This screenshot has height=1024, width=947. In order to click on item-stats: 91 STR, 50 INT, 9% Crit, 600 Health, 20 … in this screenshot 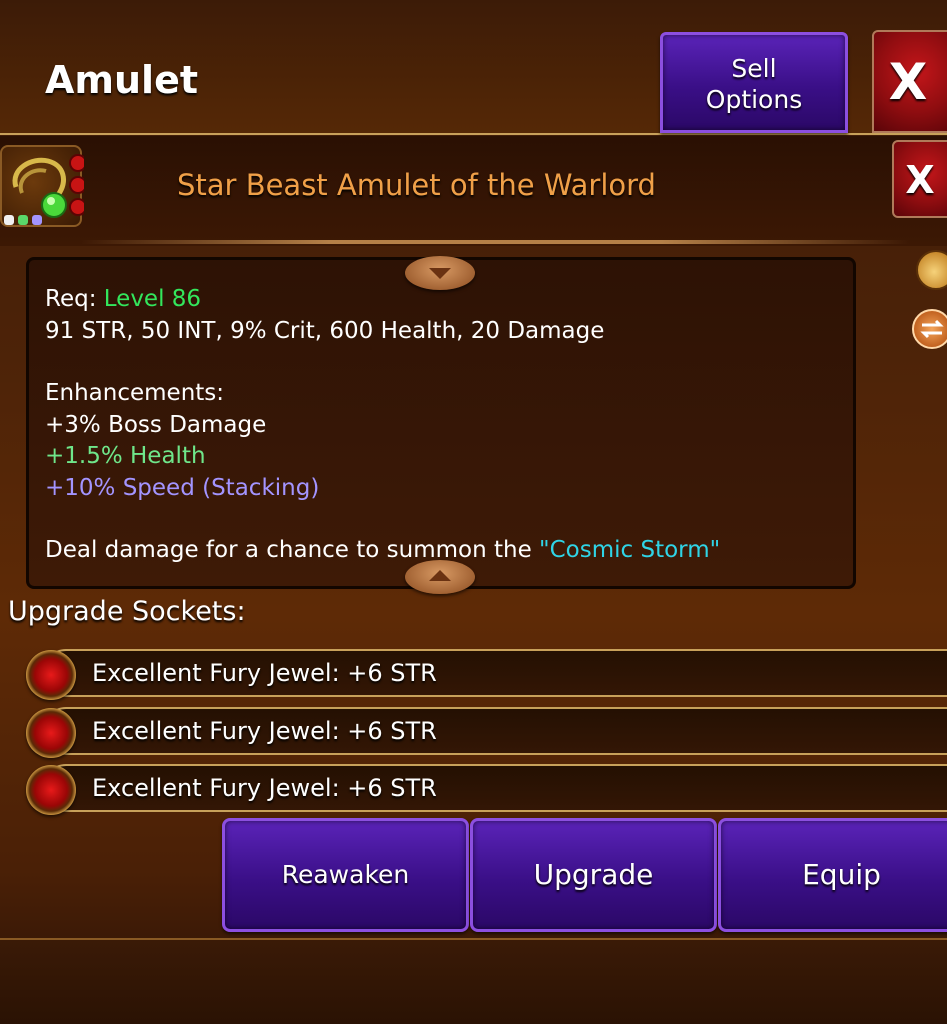, I will do `click(325, 330)`.